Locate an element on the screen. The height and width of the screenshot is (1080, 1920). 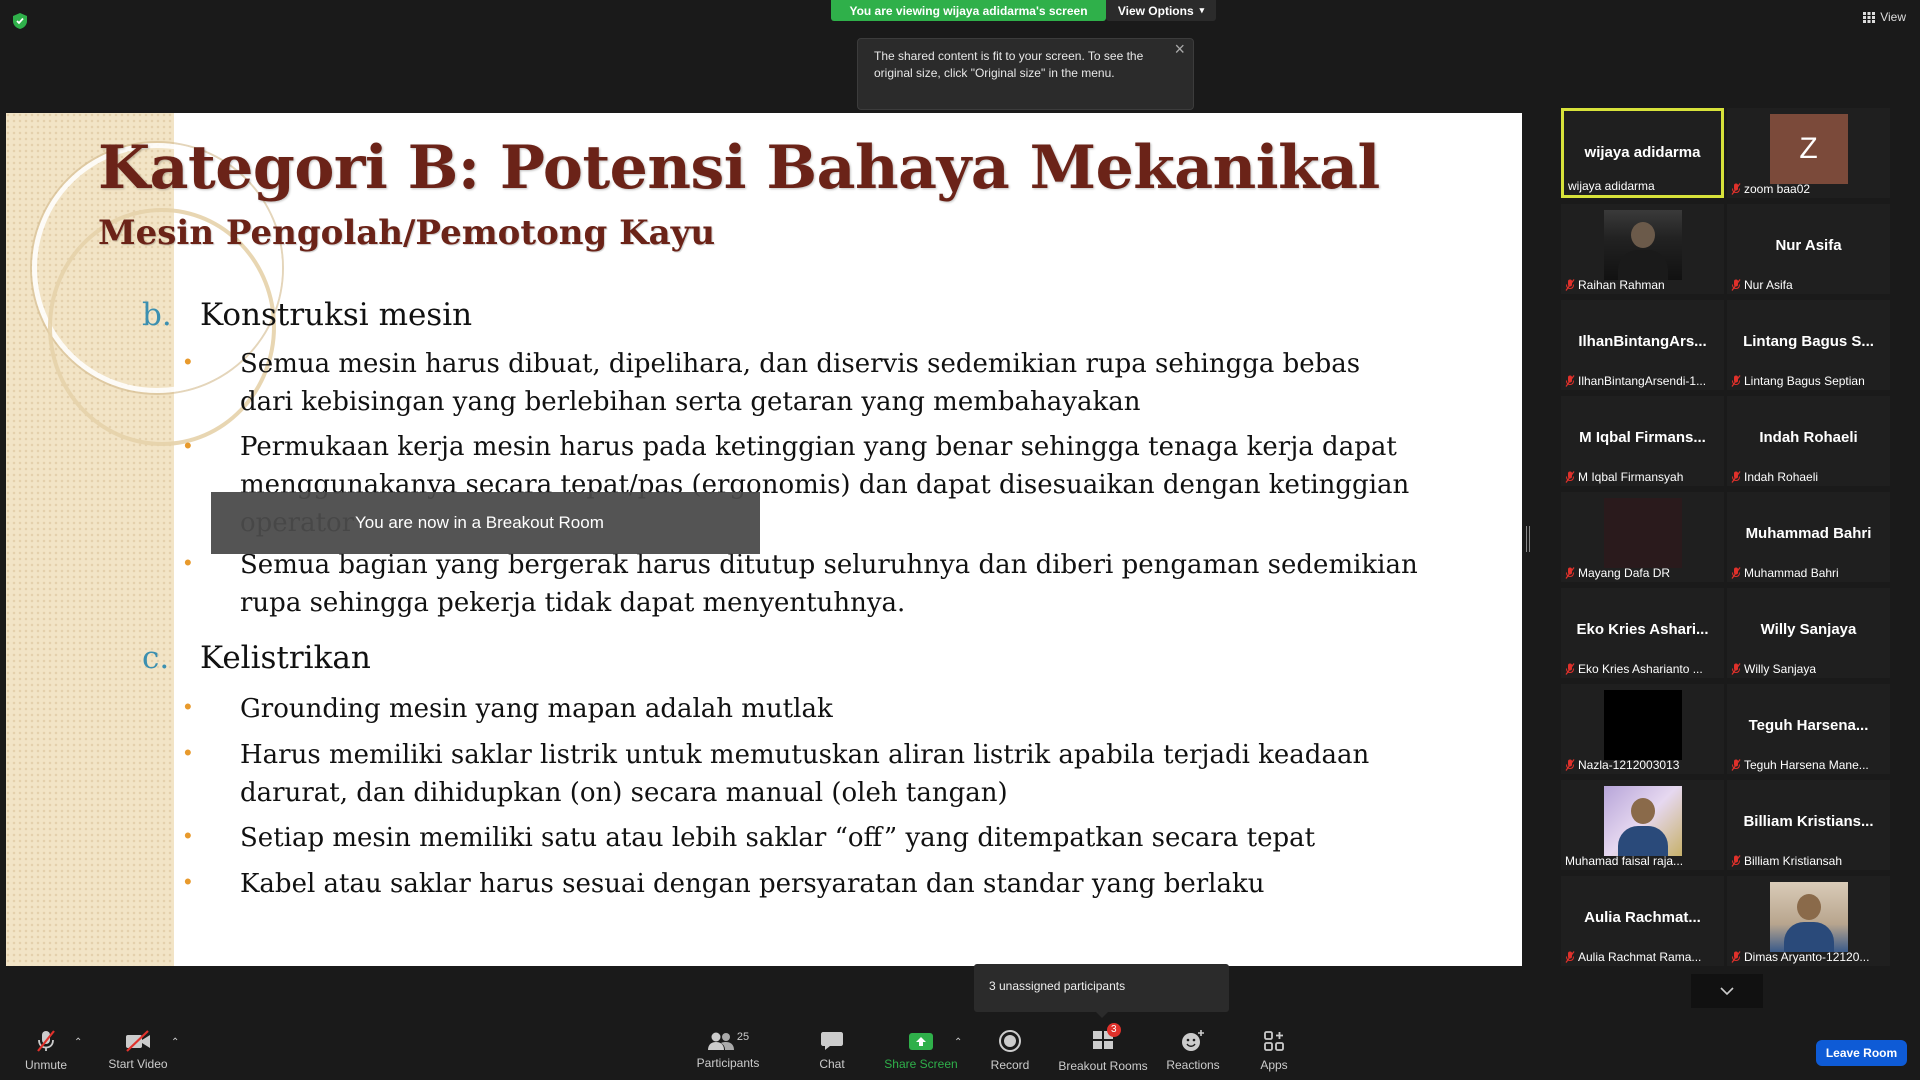
section-heading: Kelistrikan is located at coordinates (285, 658).